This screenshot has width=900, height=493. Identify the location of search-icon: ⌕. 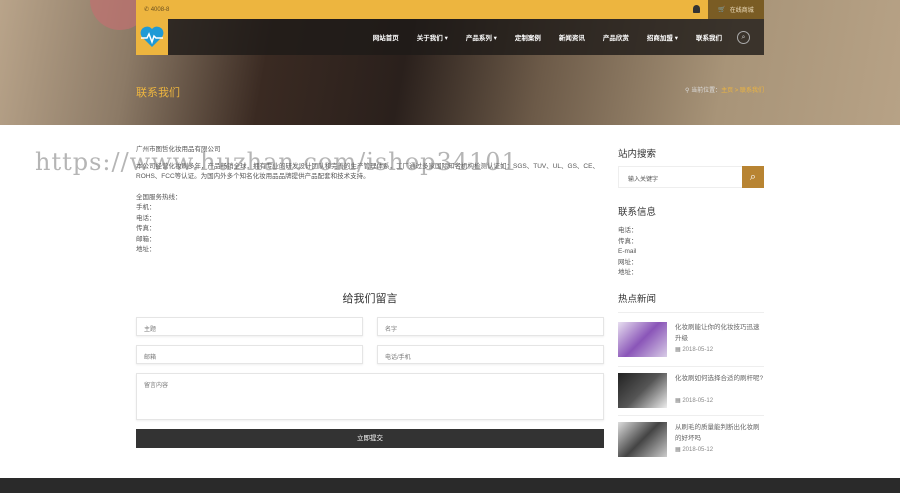
(743, 37).